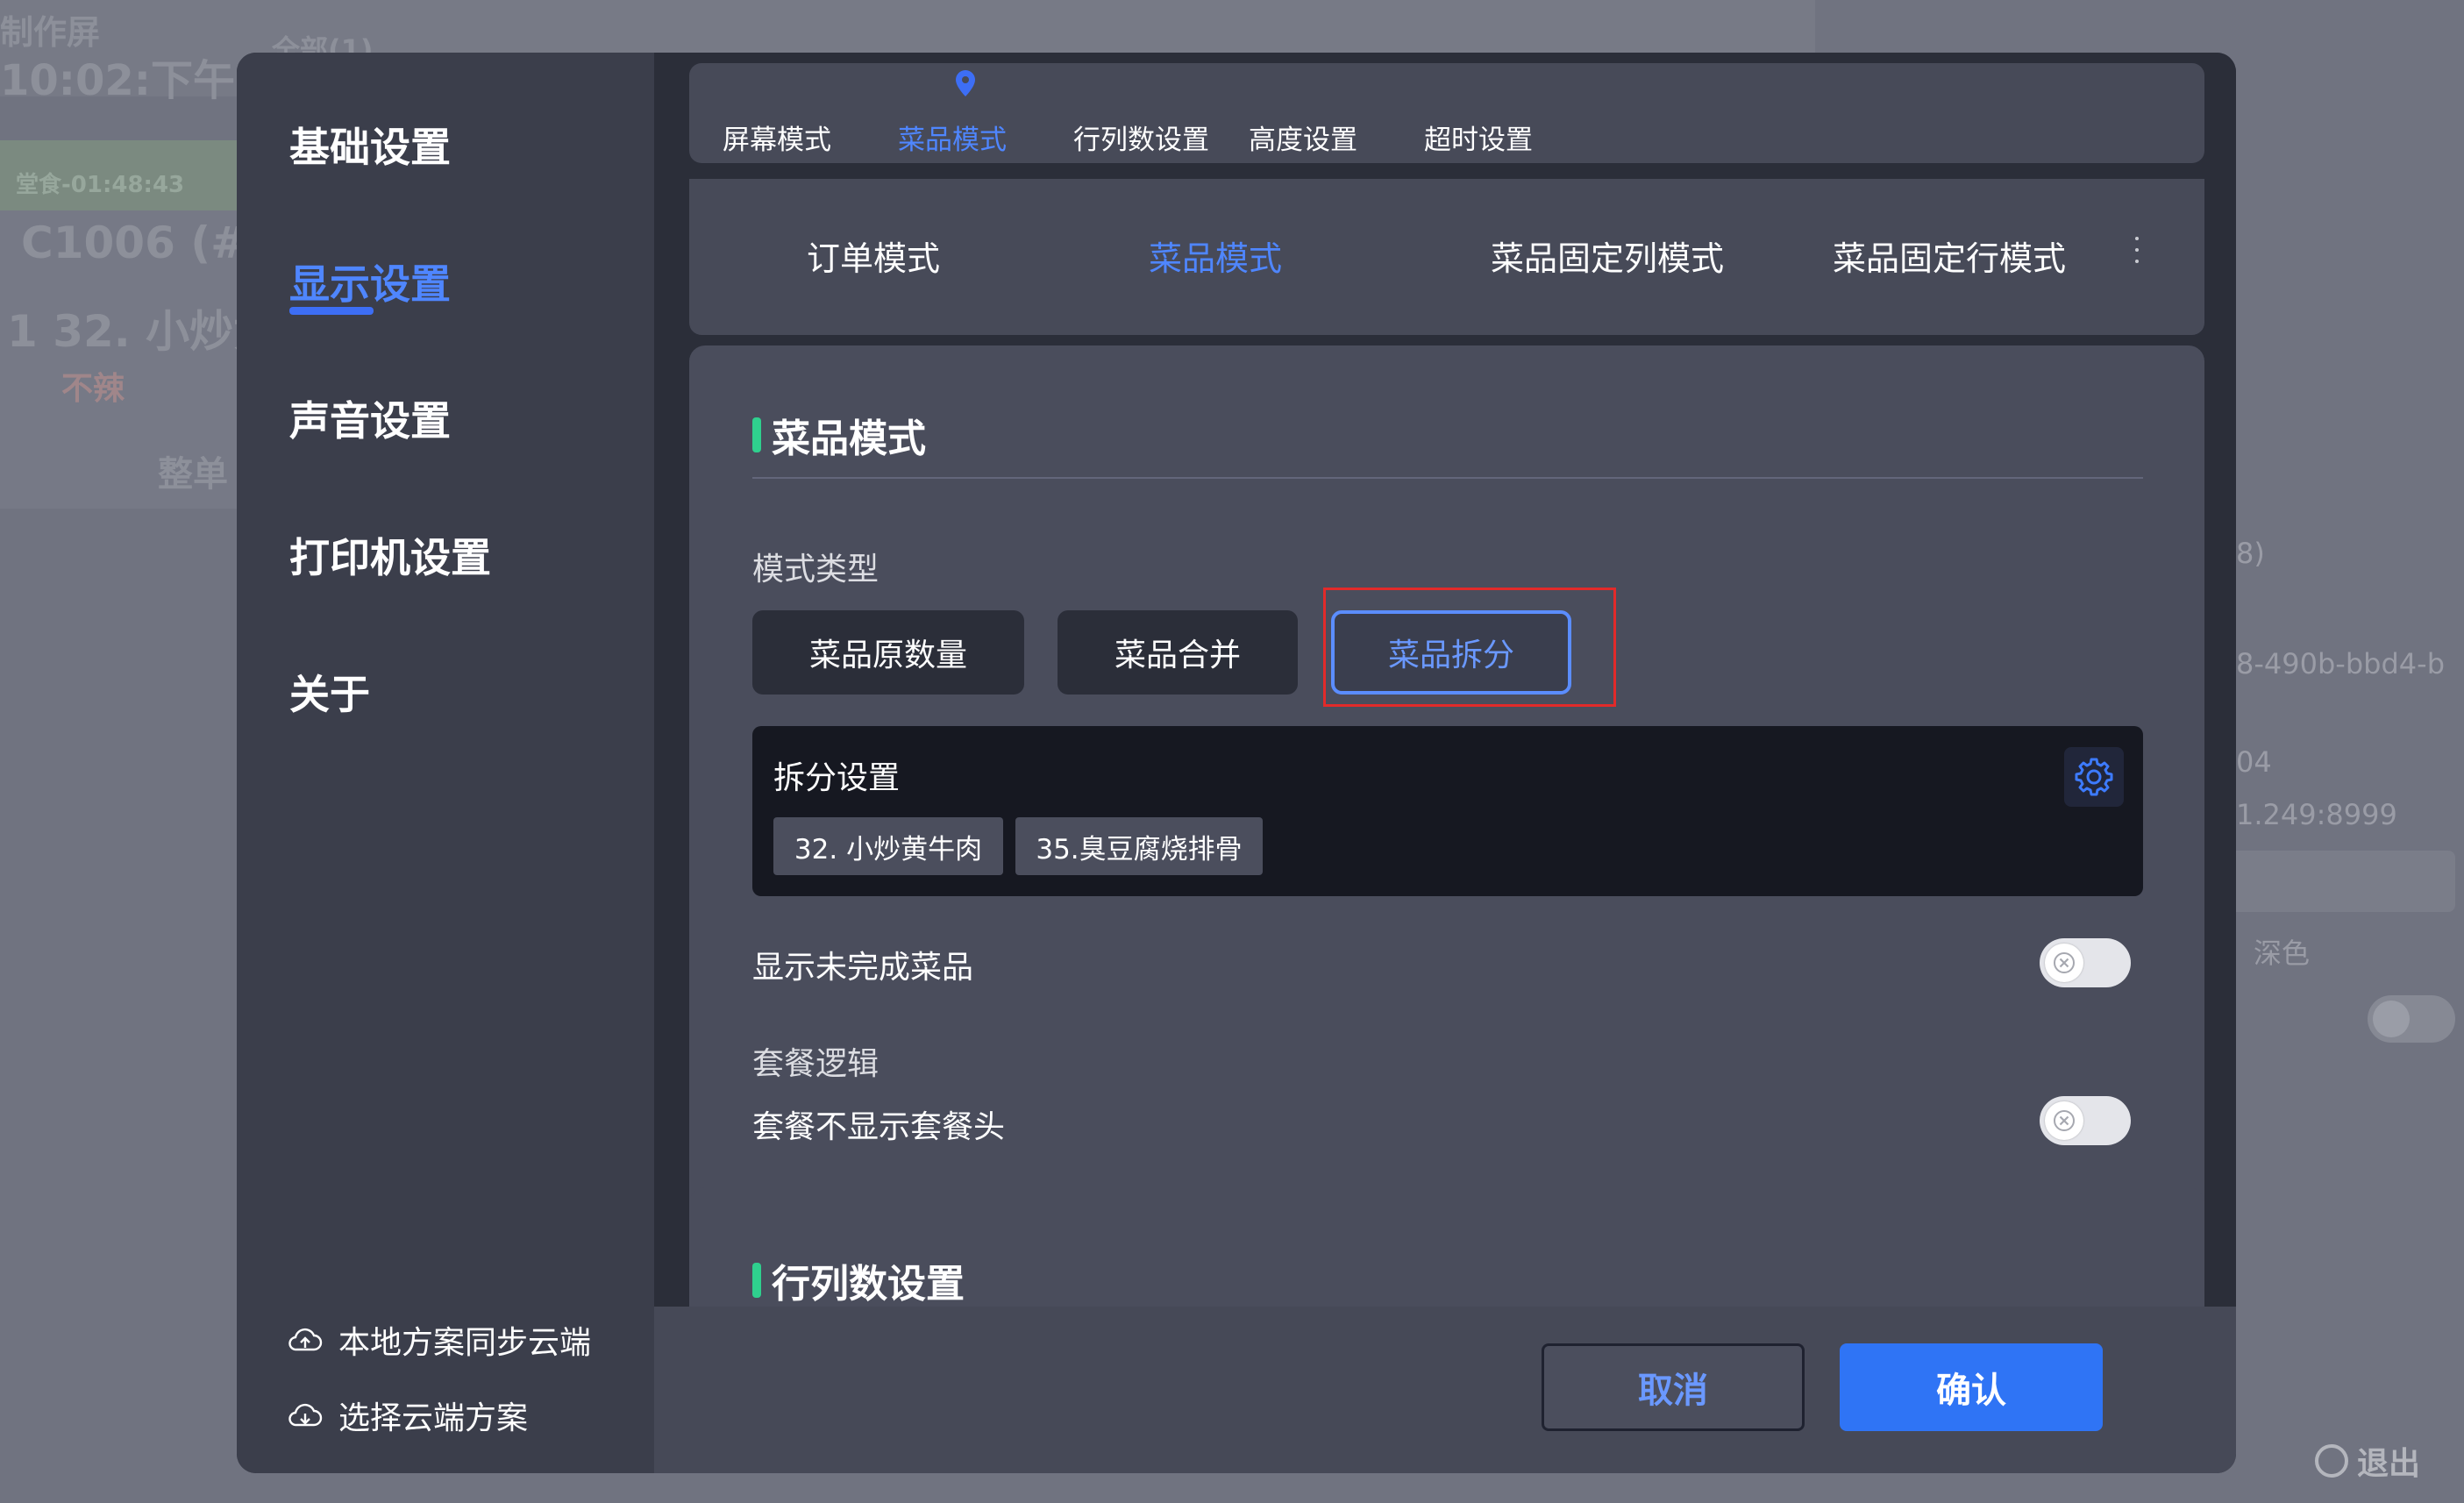 The width and height of the screenshot is (2464, 1503). I want to click on split-dish-chip: 35.臭豆腐烧排骨, so click(1139, 846).